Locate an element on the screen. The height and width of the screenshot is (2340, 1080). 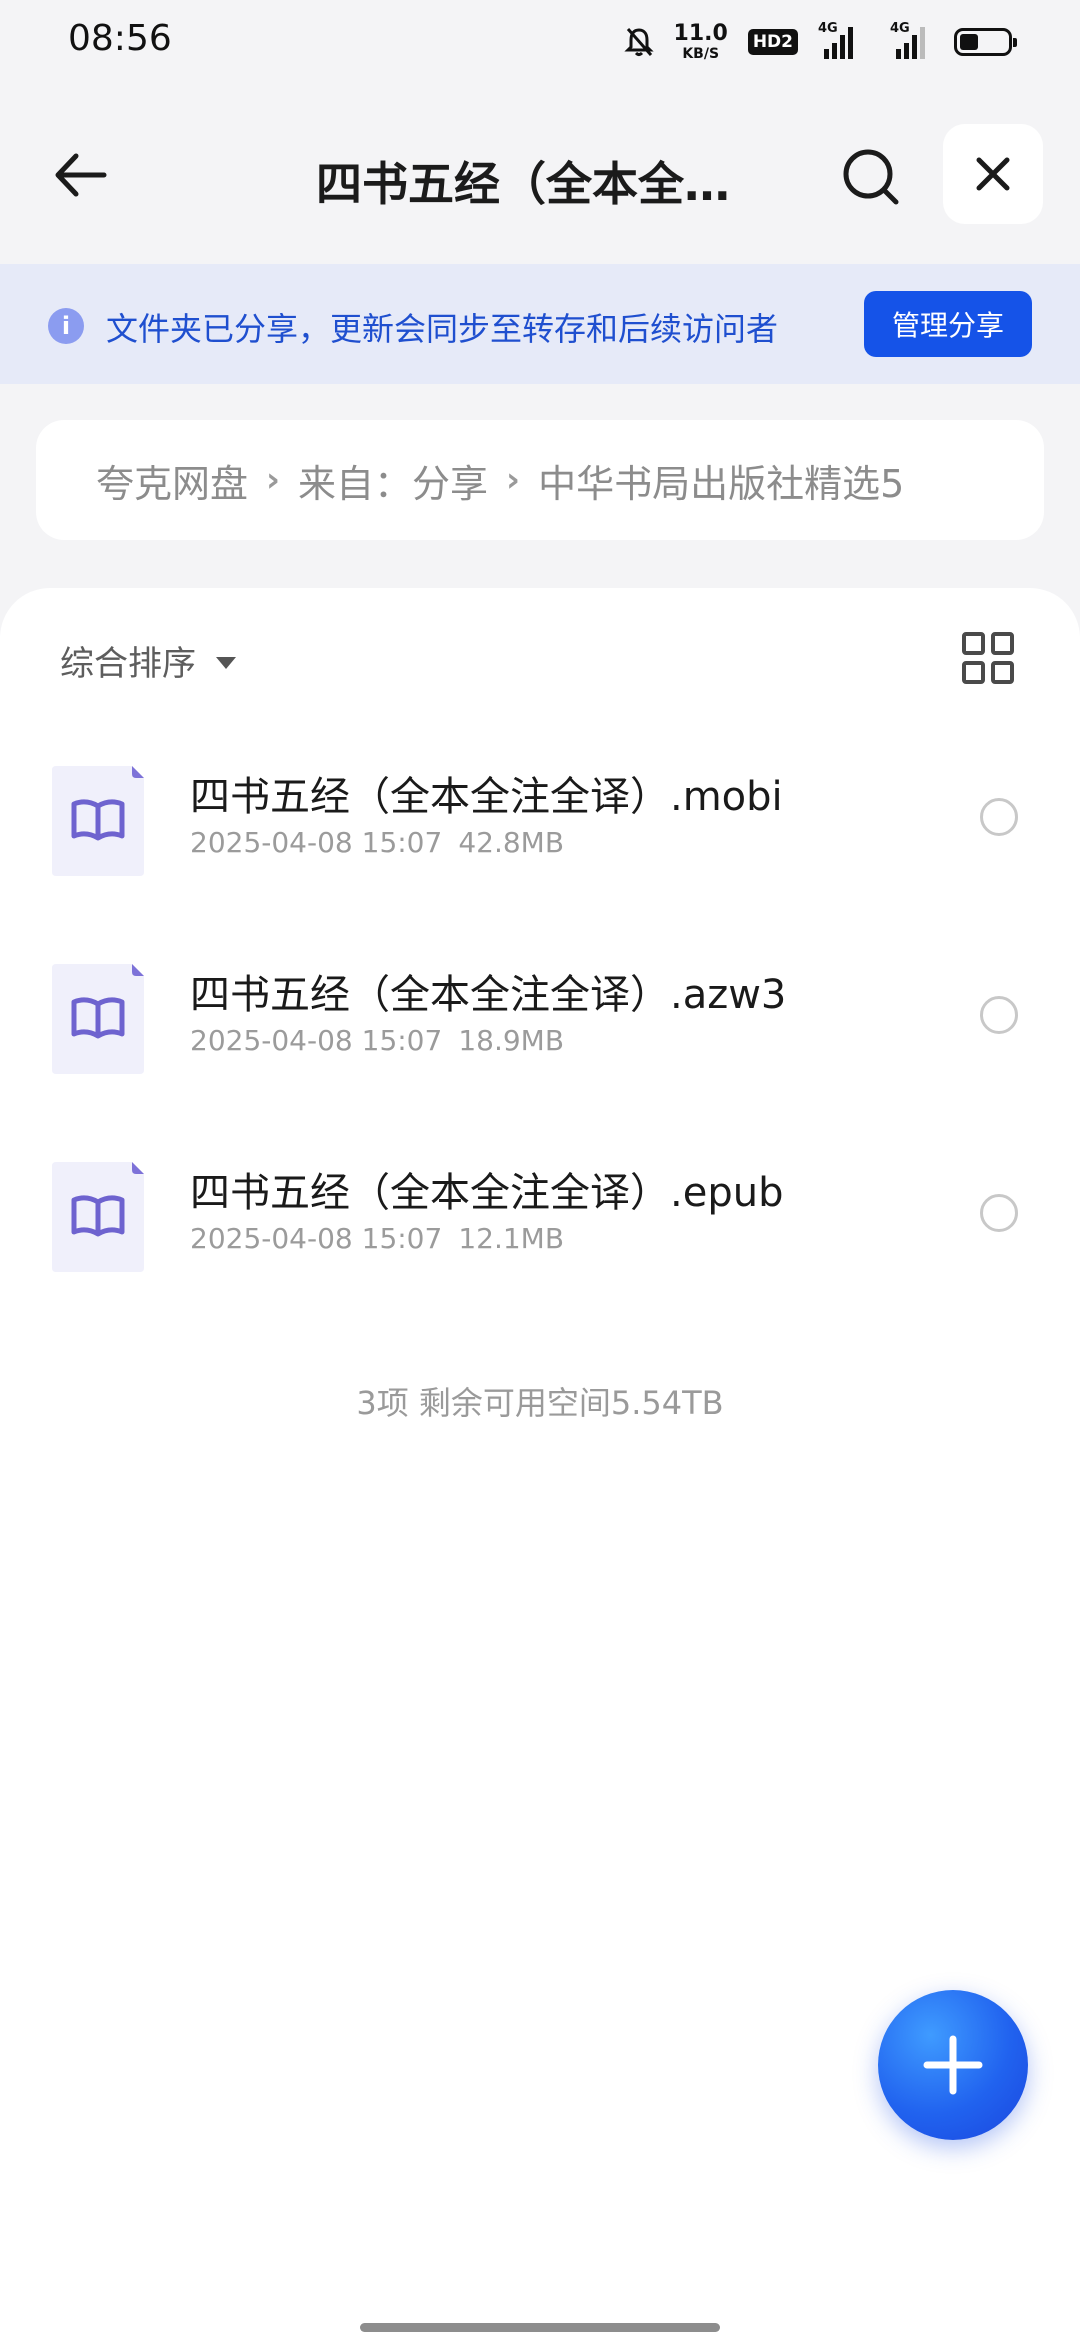
storage-summary: 3项 剩余可用空间5.54TB is located at coordinates (540, 1403).